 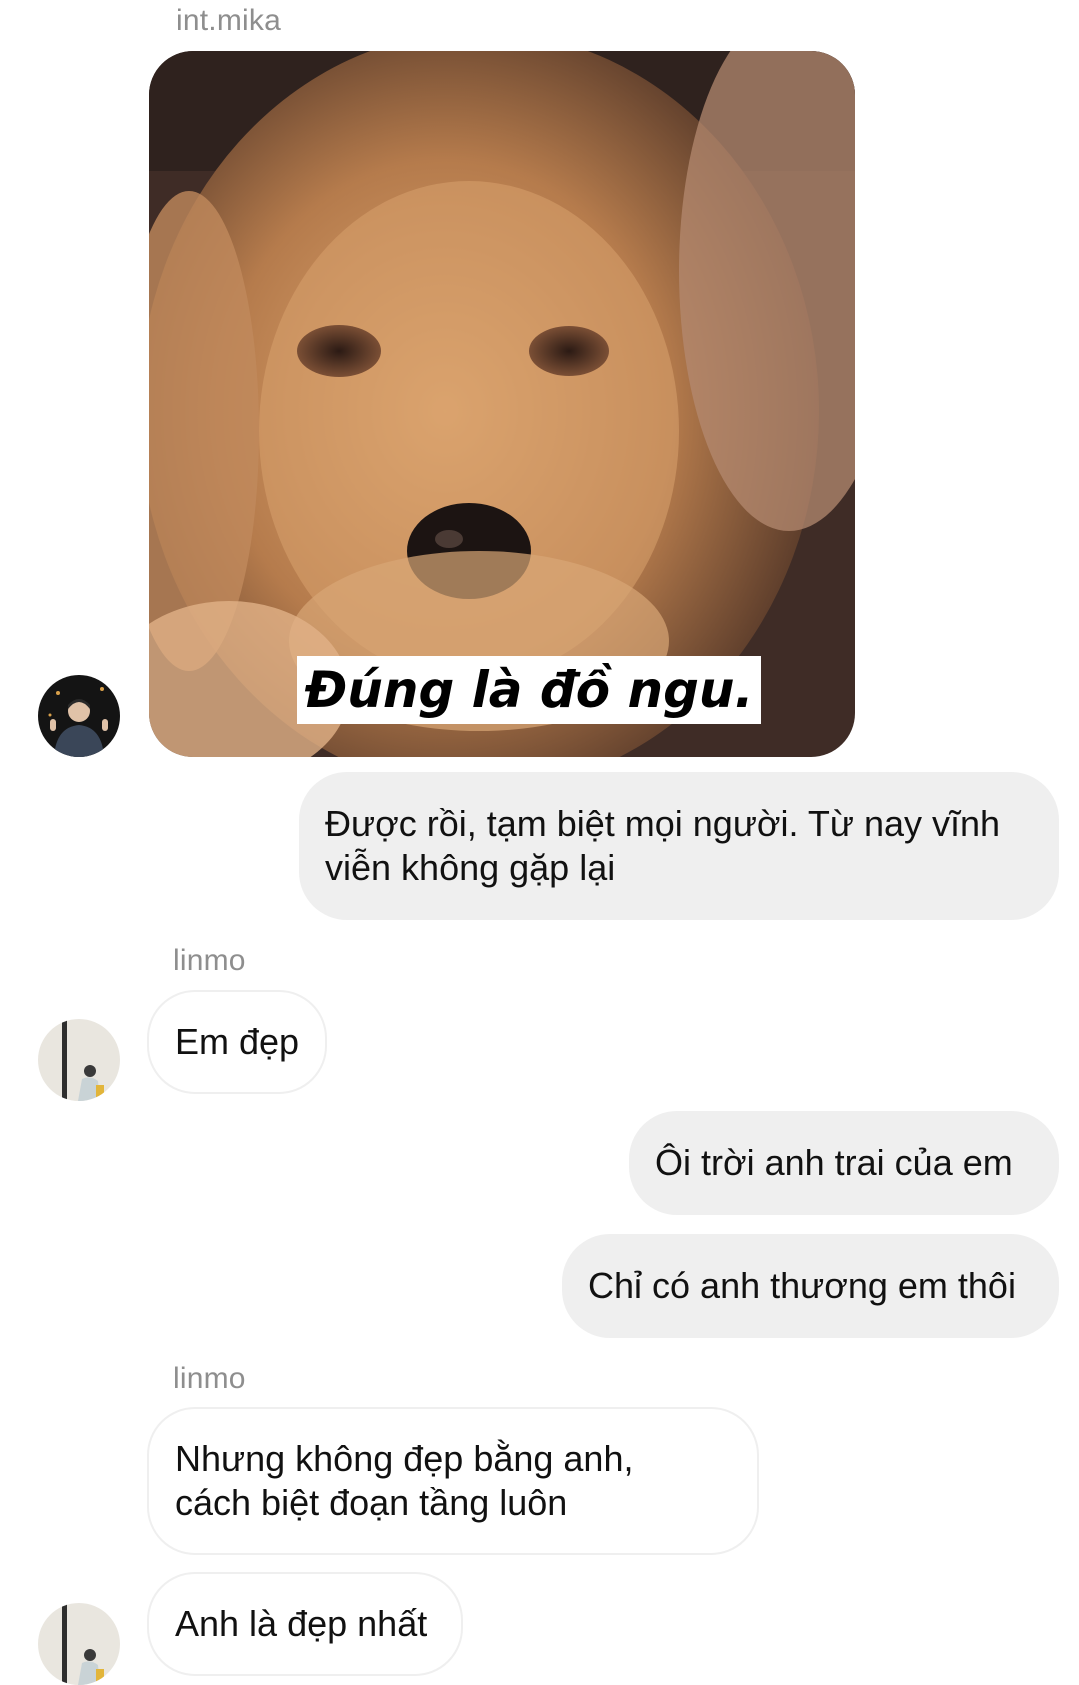 I want to click on meme-caption: Đúng là đồ ngu., so click(x=529, y=690).